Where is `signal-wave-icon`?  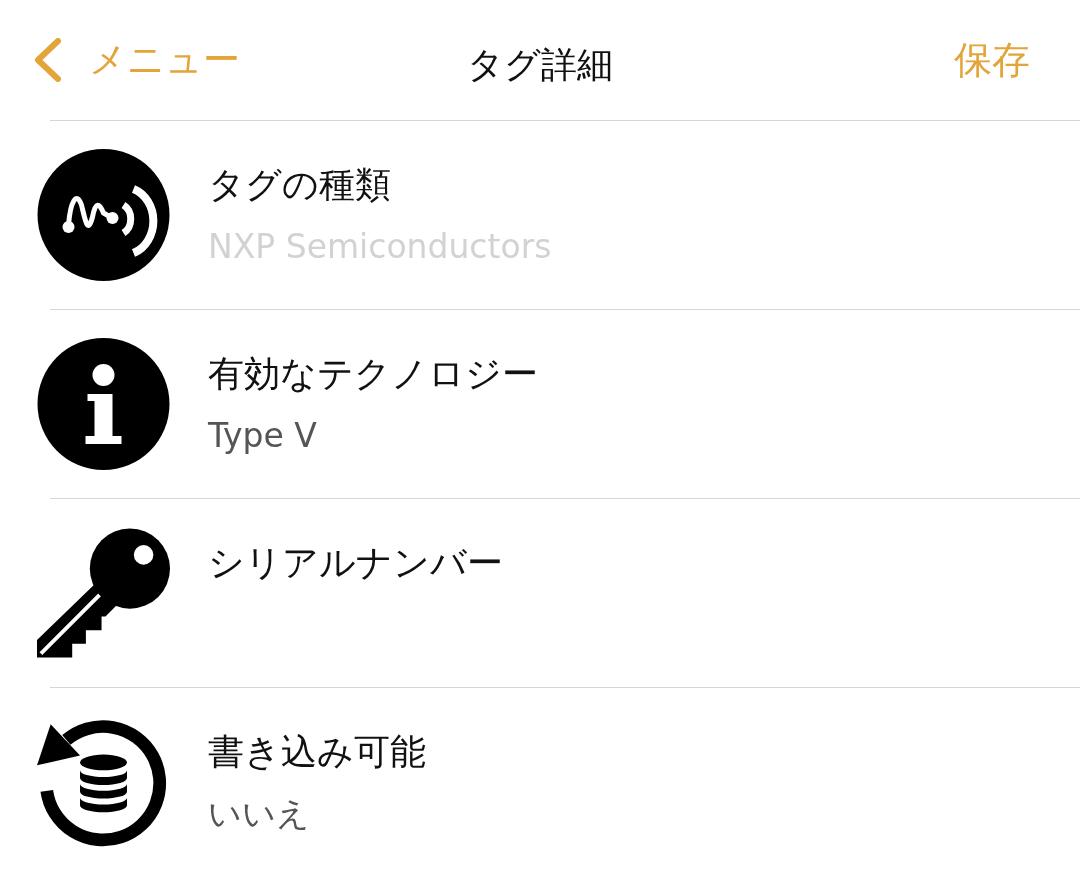 signal-wave-icon is located at coordinates (103, 215).